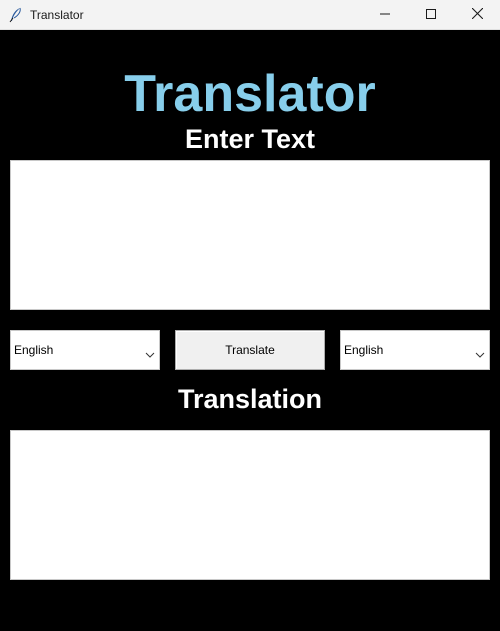 The image size is (500, 631). I want to click on minimize-button, so click(385, 15).